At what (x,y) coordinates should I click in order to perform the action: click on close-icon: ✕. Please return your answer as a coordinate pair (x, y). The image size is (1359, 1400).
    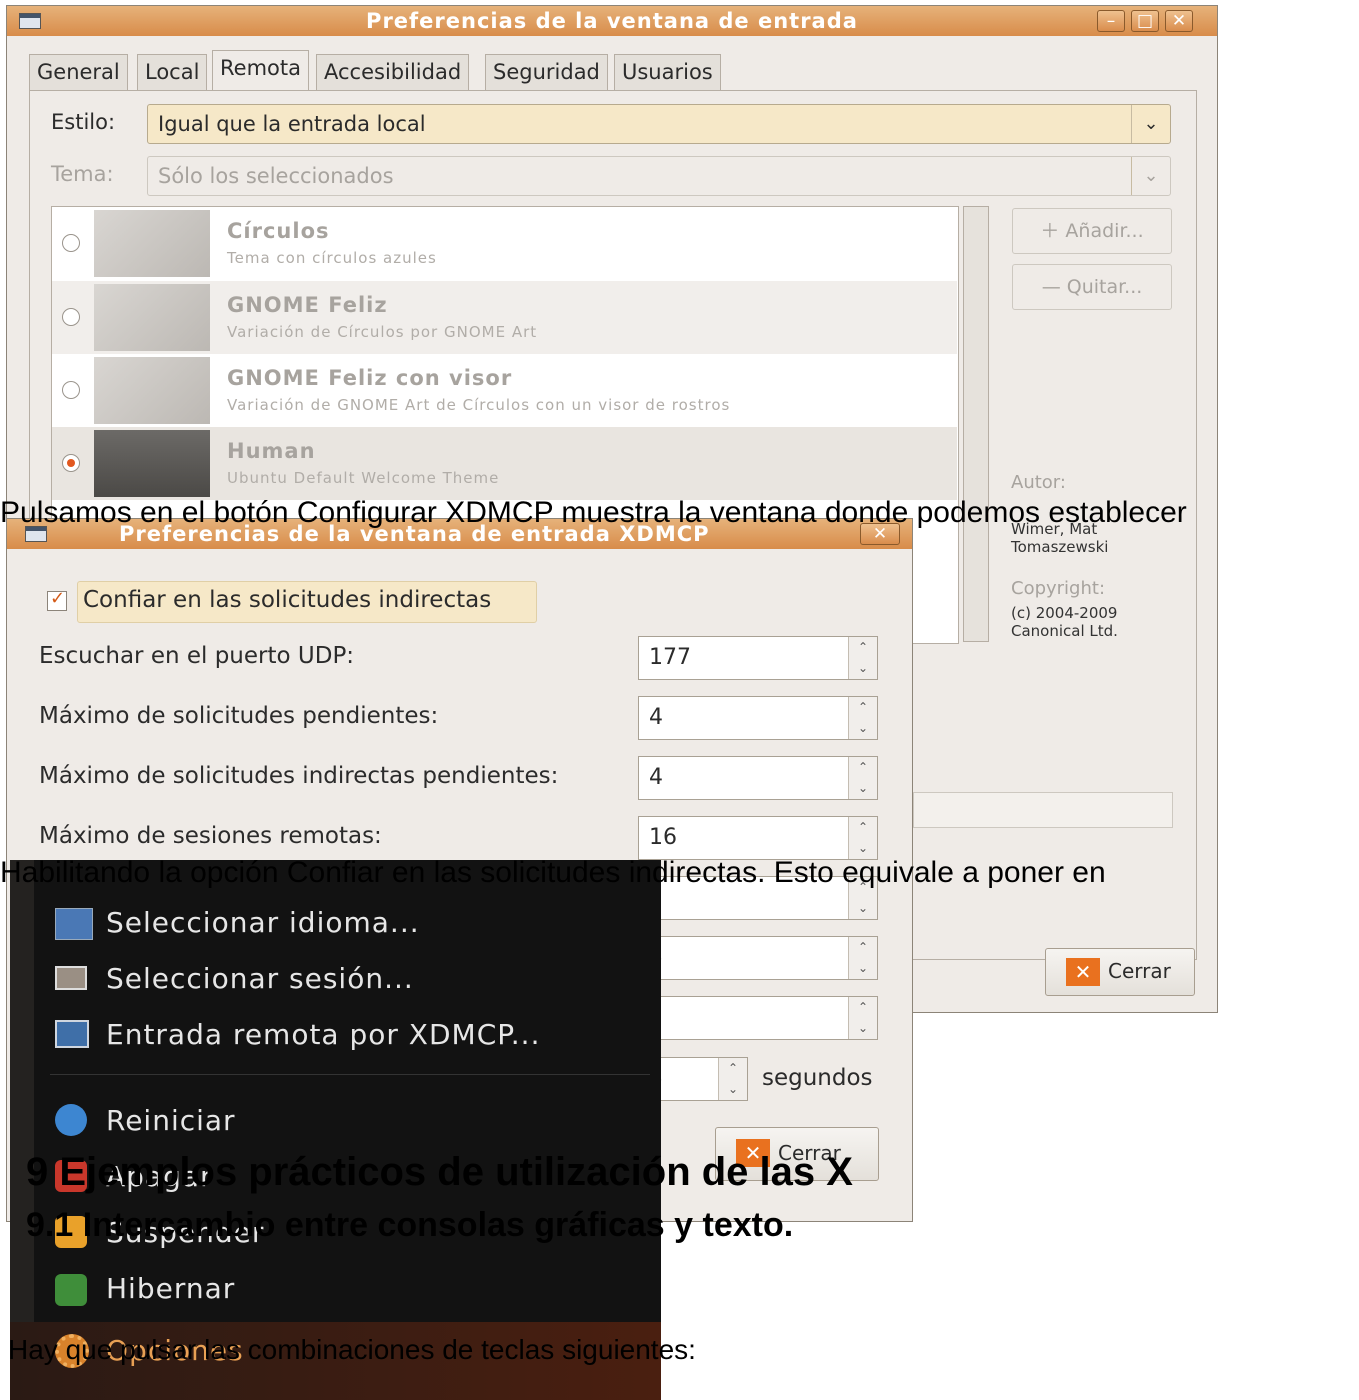
    Looking at the image, I should click on (1083, 972).